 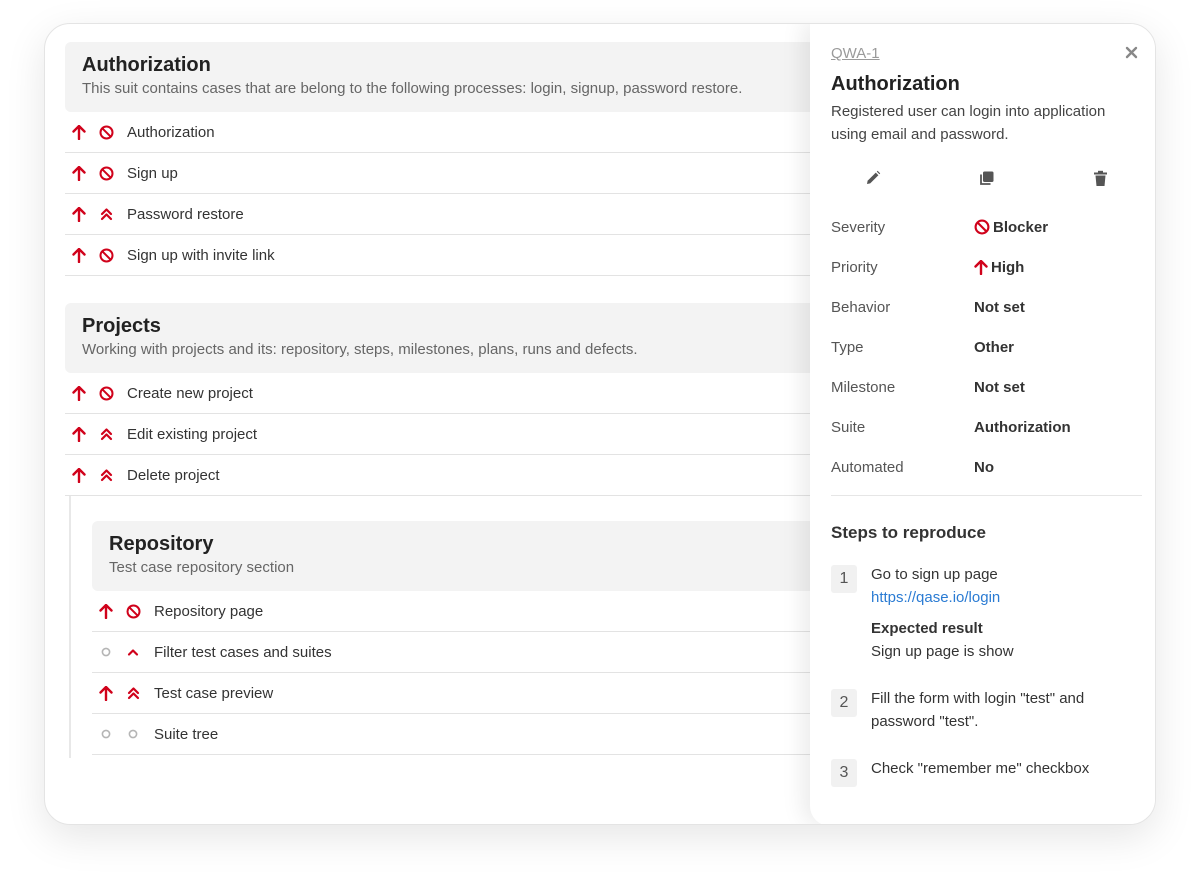 I want to click on case-row: Delete project, so click(x=460, y=475).